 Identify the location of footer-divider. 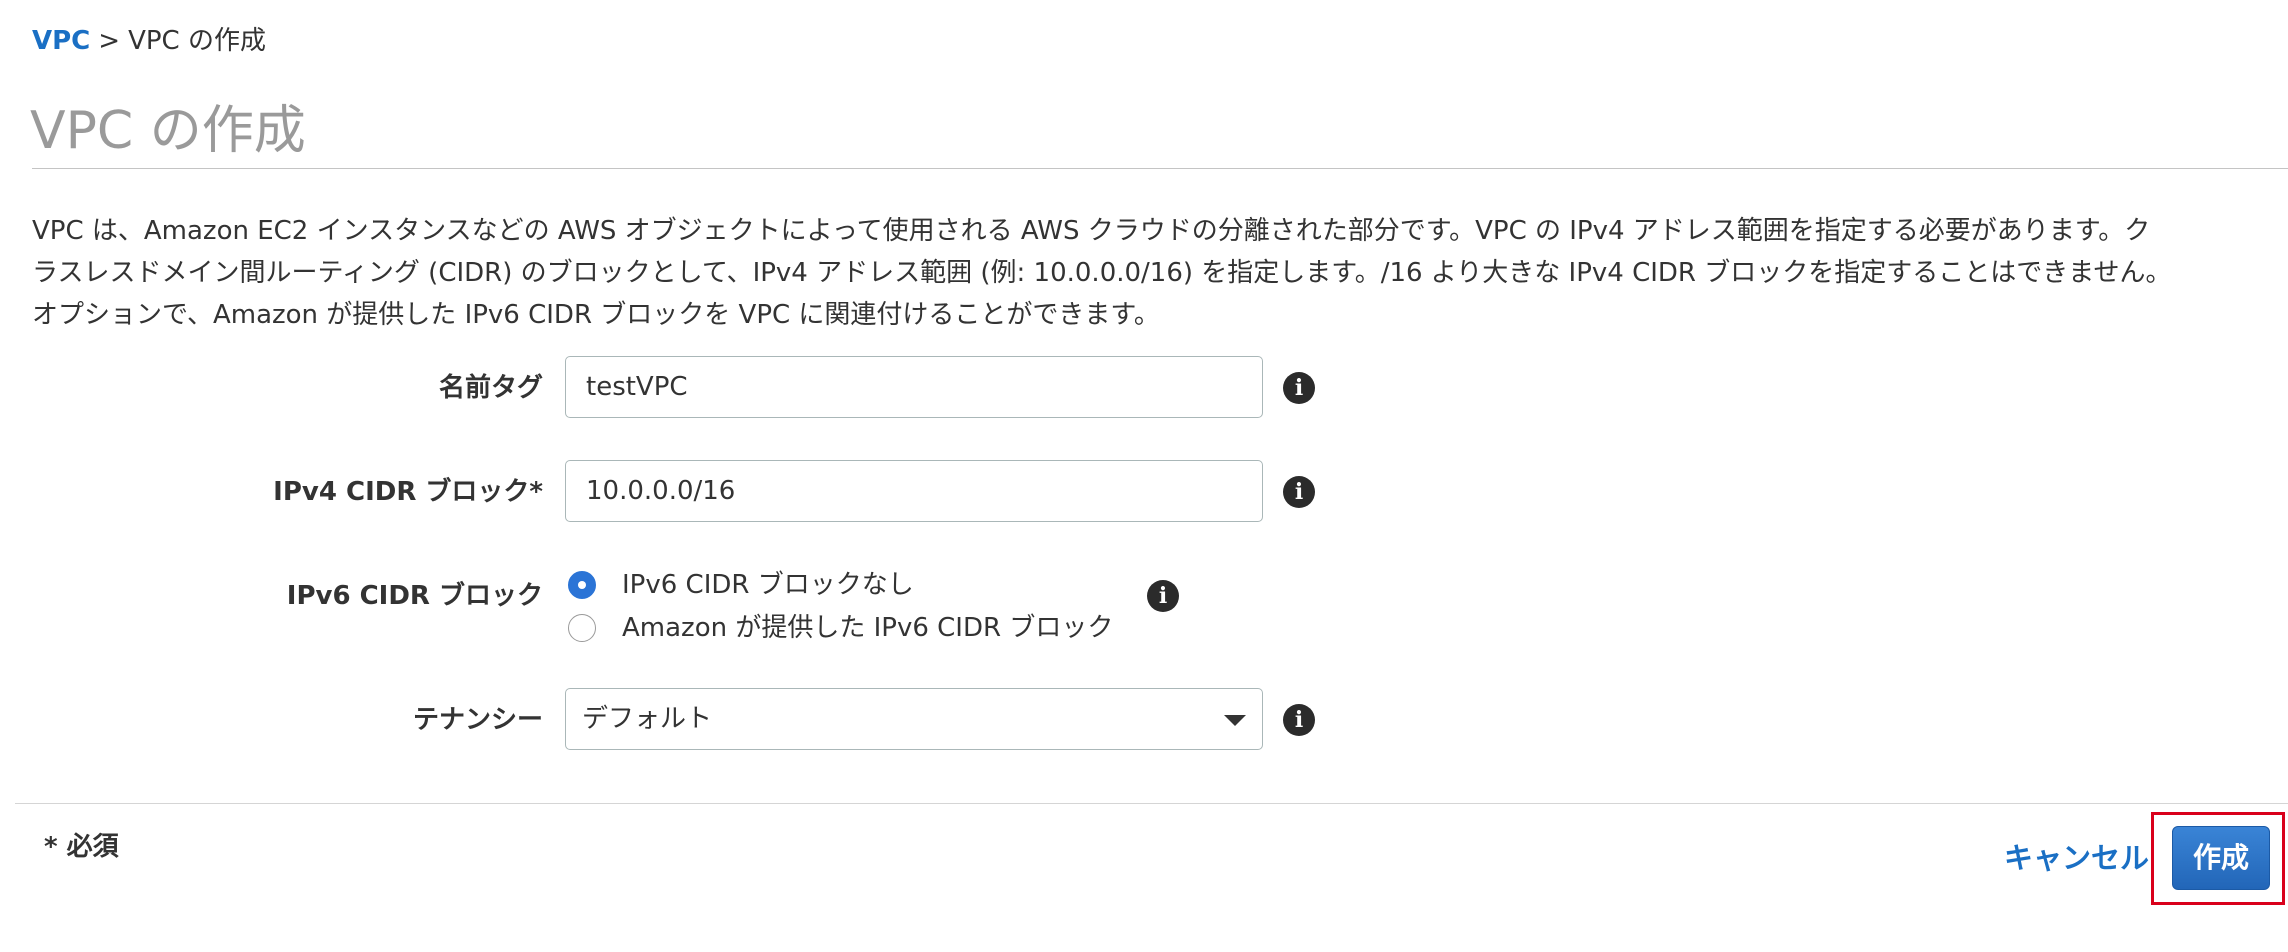
(1151, 803).